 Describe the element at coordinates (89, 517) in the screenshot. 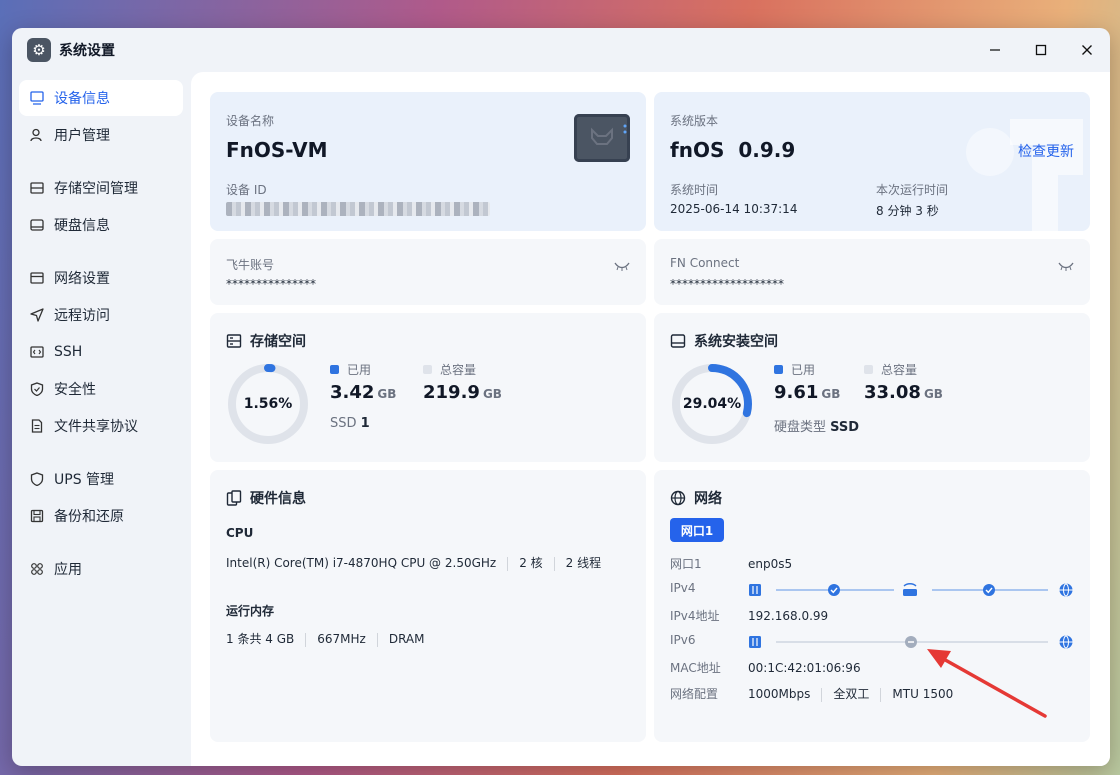

I see `sidebar-item-label: 备份和还原` at that location.